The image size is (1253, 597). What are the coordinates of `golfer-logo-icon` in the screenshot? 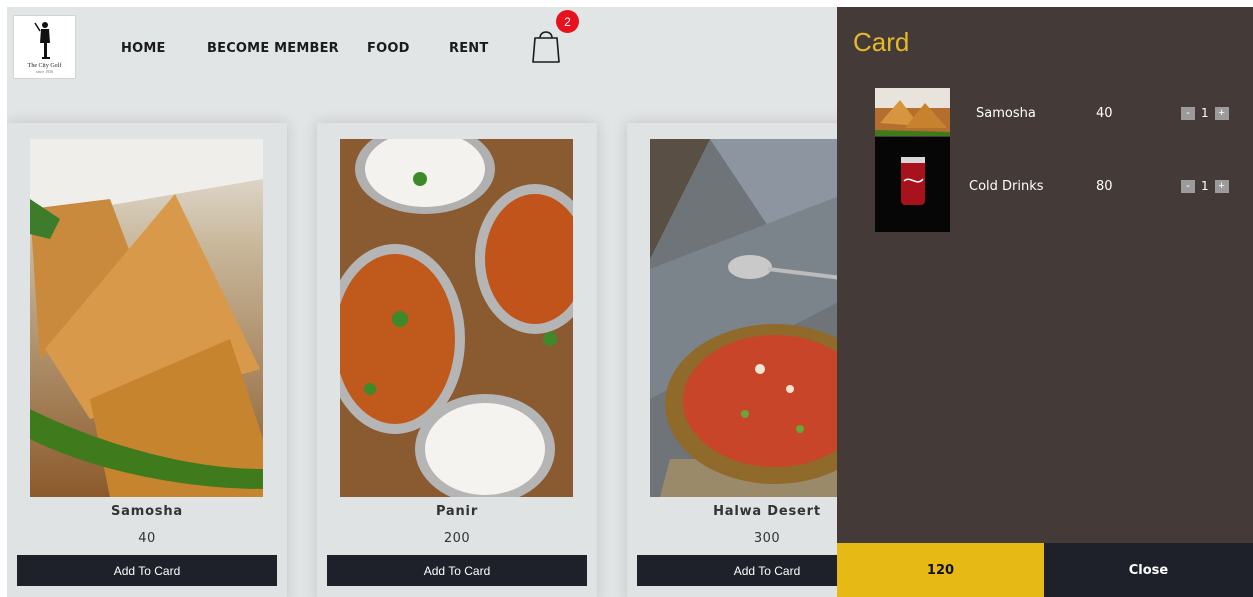 It's located at (41, 40).